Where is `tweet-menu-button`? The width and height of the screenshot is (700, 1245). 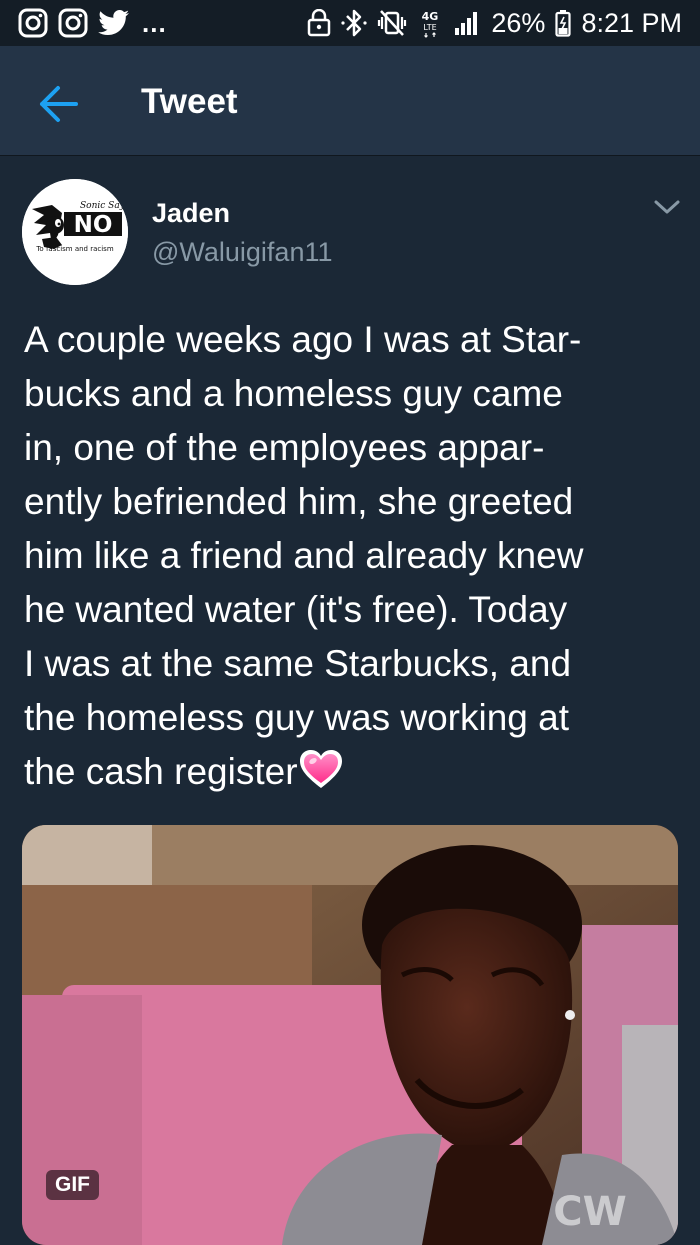 tweet-menu-button is located at coordinates (667, 209).